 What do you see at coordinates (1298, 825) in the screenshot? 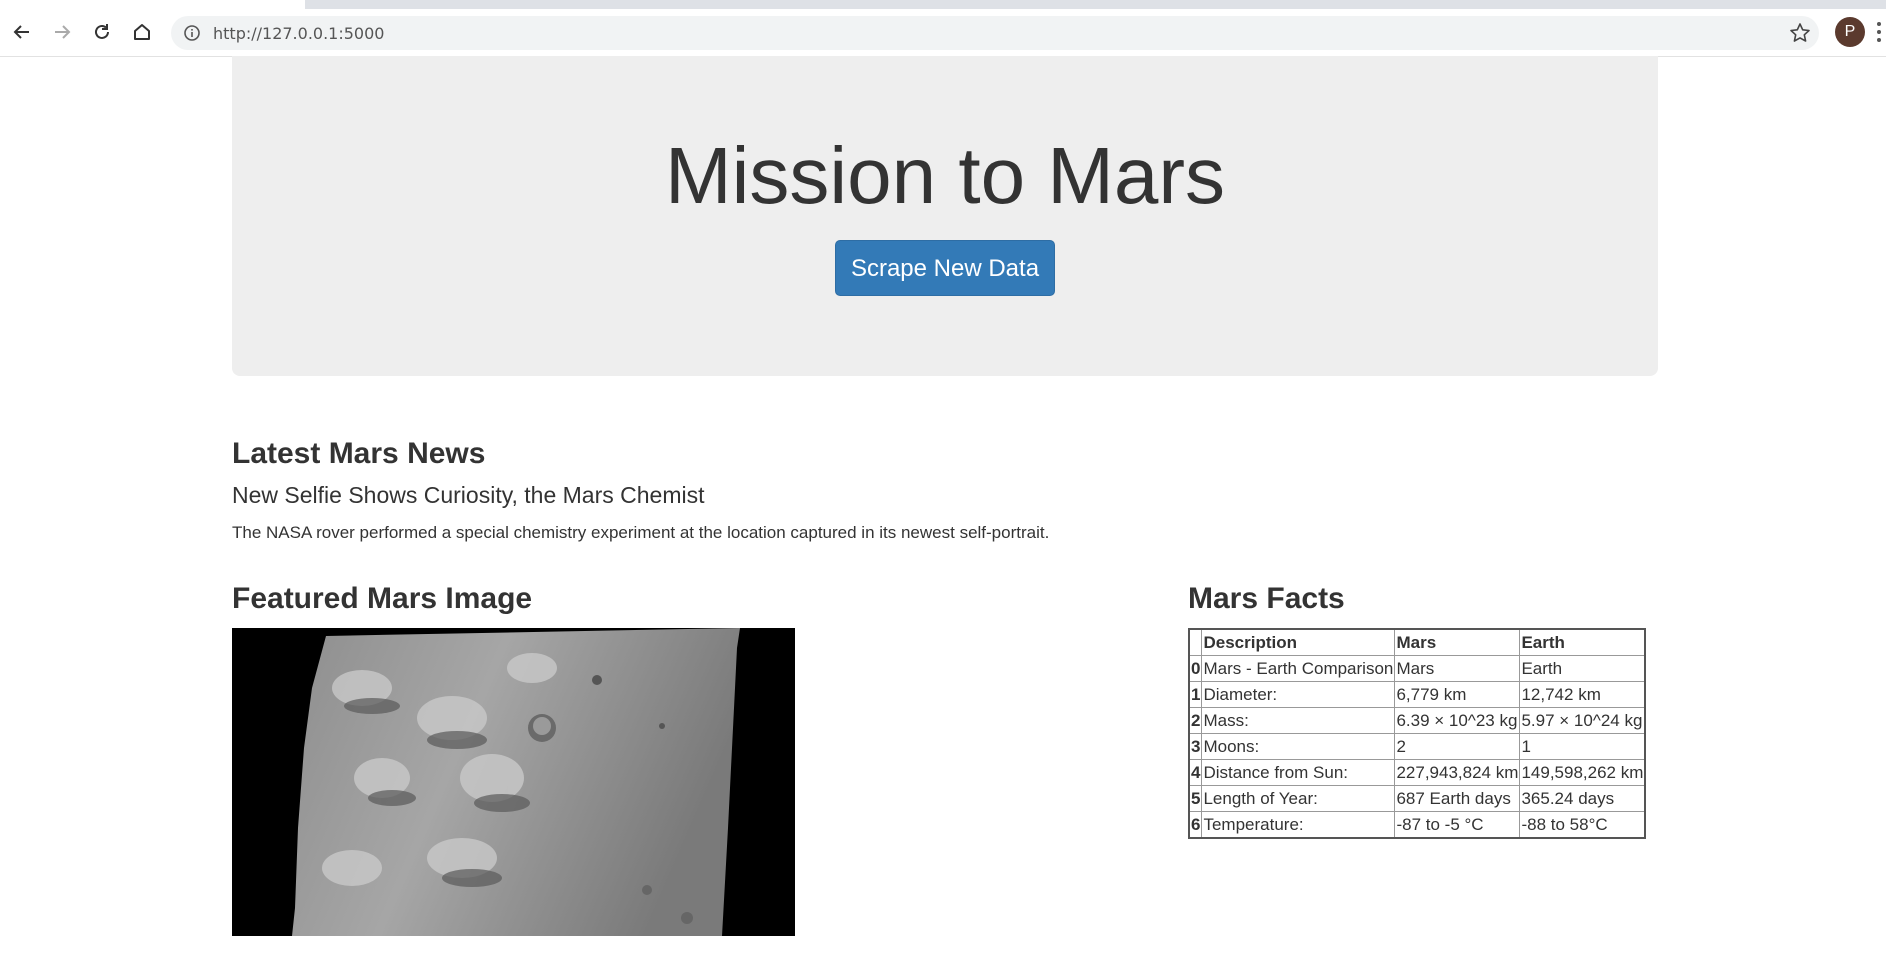
I see `table-cell: Temperature:` at bounding box center [1298, 825].